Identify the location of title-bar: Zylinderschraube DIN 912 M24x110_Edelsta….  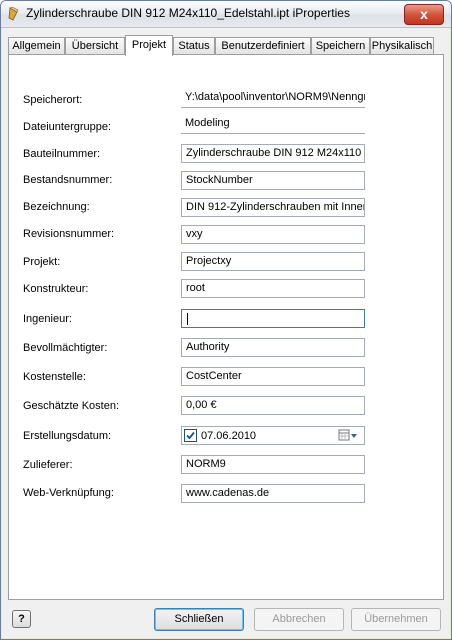
(226, 14).